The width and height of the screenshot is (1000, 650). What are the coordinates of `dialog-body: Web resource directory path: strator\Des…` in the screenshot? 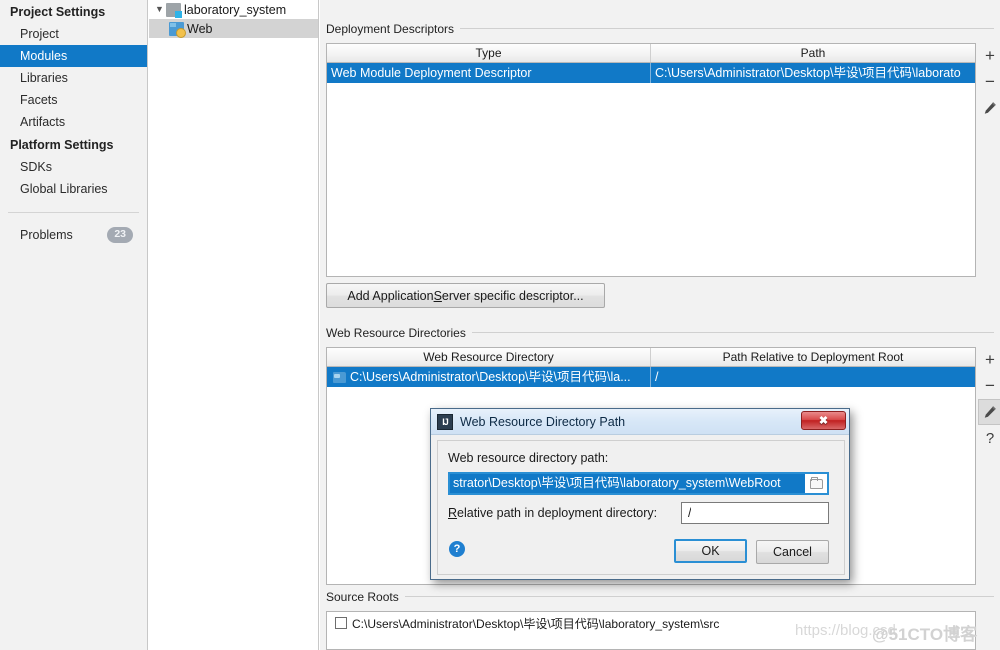 It's located at (641, 507).